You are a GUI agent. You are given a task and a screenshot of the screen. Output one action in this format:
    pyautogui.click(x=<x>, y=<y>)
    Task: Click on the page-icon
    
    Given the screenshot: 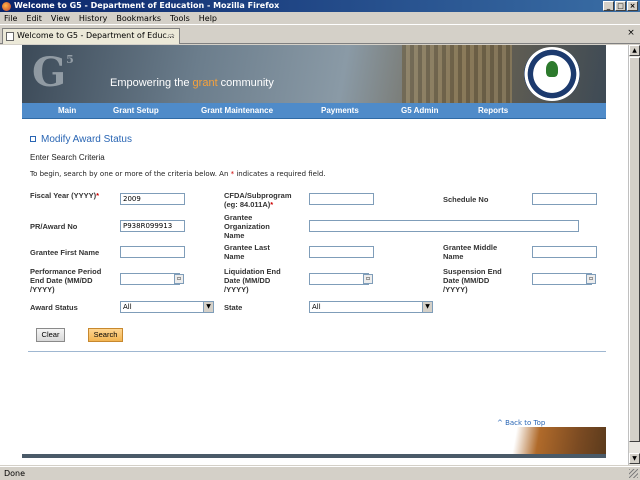 What is the action you would take?
    pyautogui.click(x=10, y=36)
    